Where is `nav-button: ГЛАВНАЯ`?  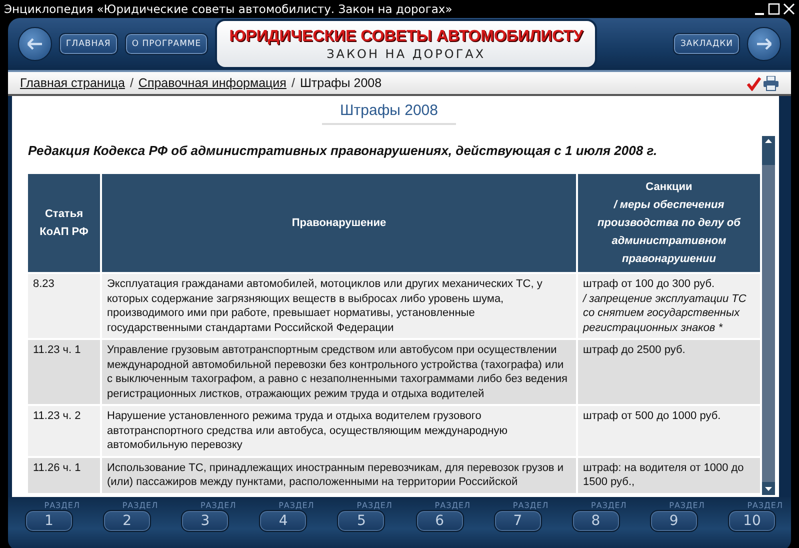 nav-button: ГЛАВНАЯ is located at coordinates (88, 44).